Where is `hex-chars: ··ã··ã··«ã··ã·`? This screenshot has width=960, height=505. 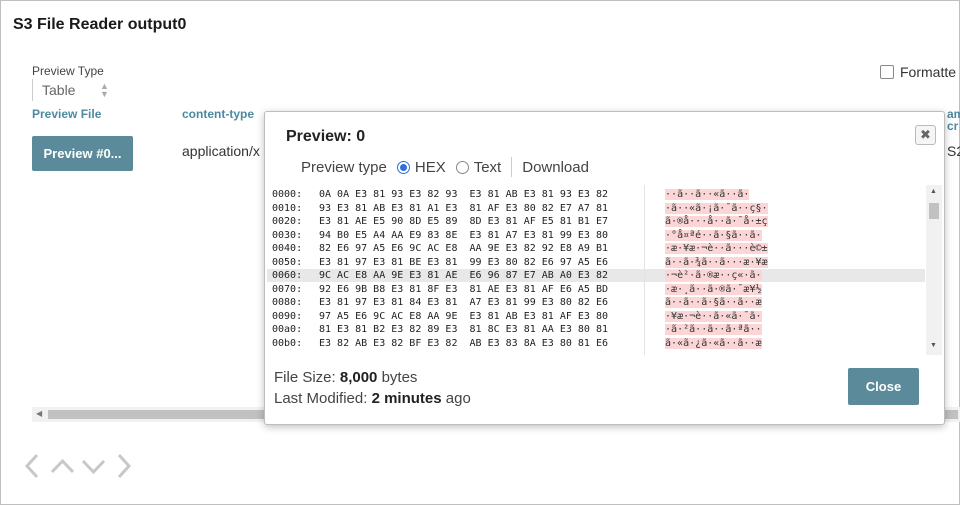 hex-chars: ··ã··ã··«ã··ã· is located at coordinates (707, 194).